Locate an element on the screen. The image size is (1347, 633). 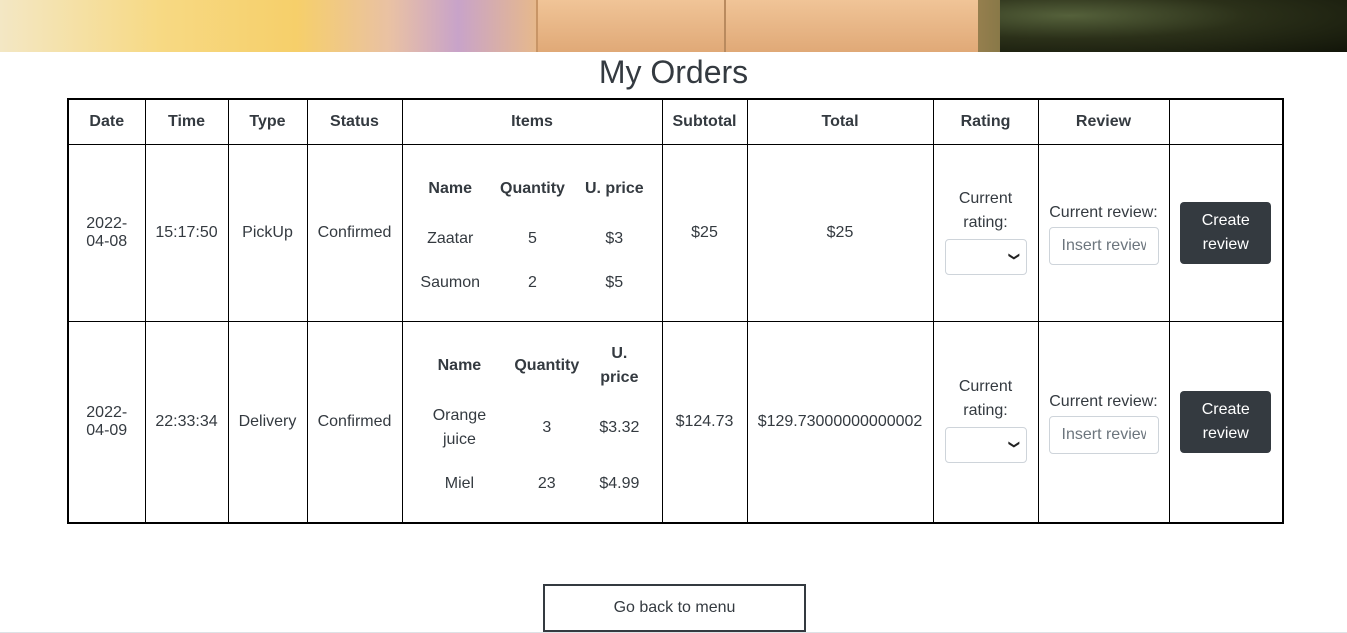
item-name: Zaatar is located at coordinates (450, 238).